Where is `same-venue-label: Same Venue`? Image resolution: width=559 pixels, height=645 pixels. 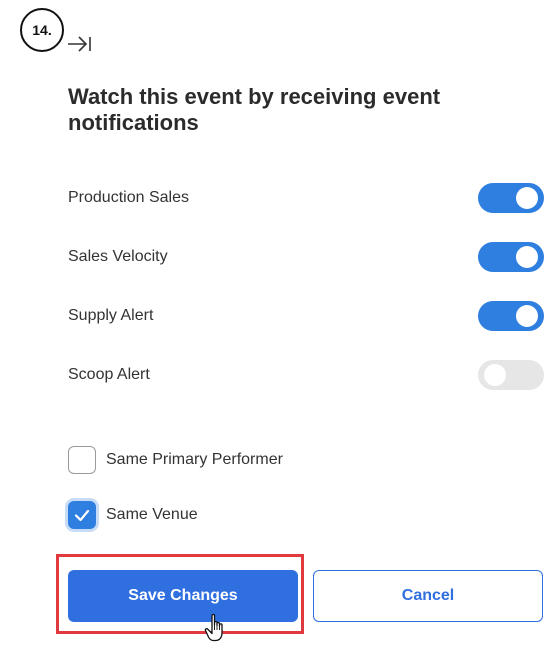 same-venue-label: Same Venue is located at coordinates (152, 514).